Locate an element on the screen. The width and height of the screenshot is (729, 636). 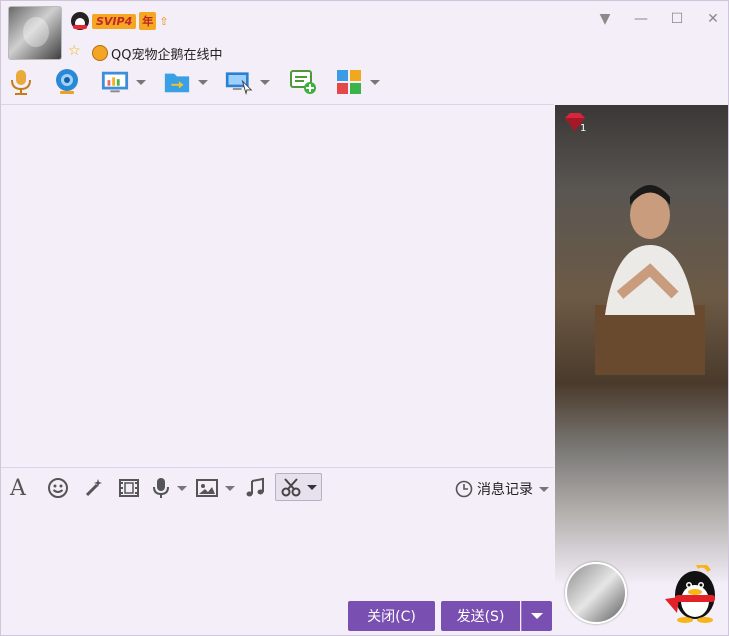
contact-avatar is located at coordinates (35, 33).